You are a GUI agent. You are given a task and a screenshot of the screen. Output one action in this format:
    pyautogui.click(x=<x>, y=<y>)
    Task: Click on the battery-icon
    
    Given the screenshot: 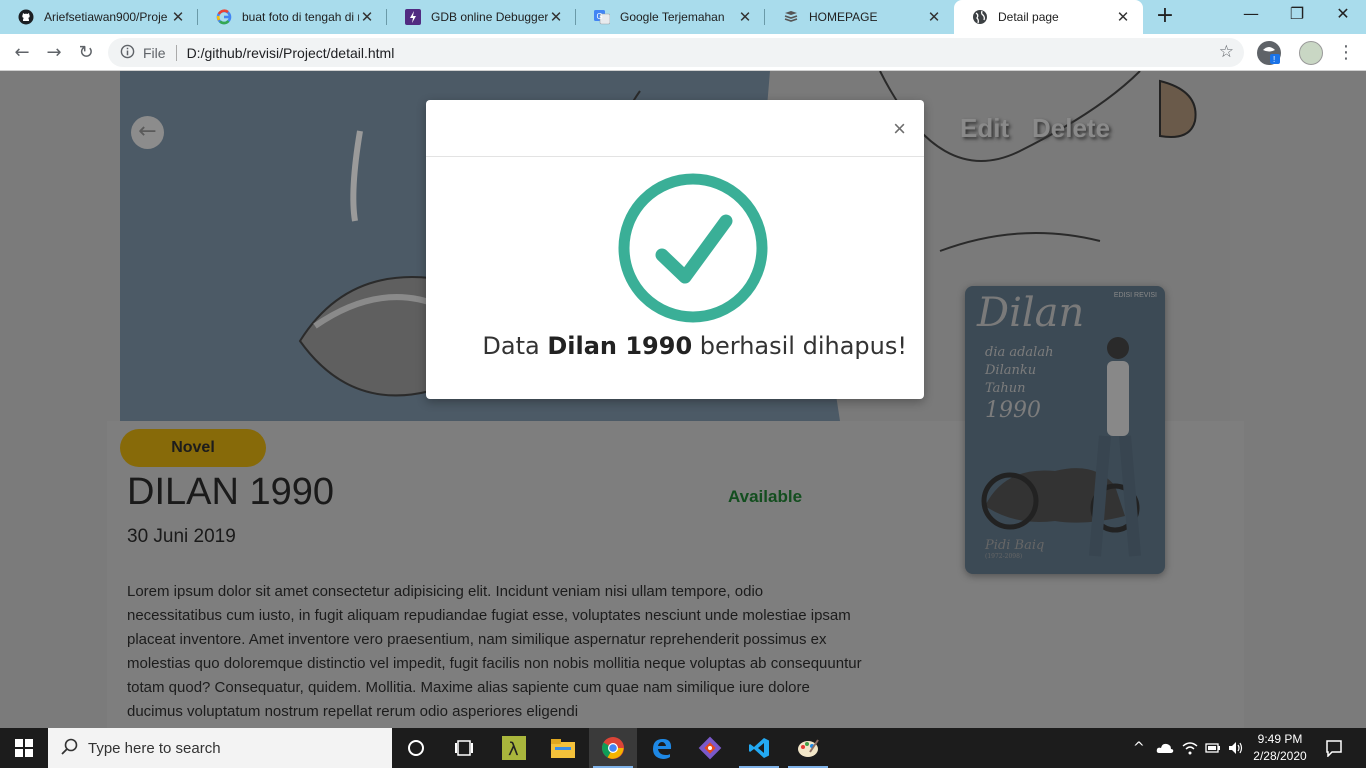 What is the action you would take?
    pyautogui.click(x=1213, y=748)
    